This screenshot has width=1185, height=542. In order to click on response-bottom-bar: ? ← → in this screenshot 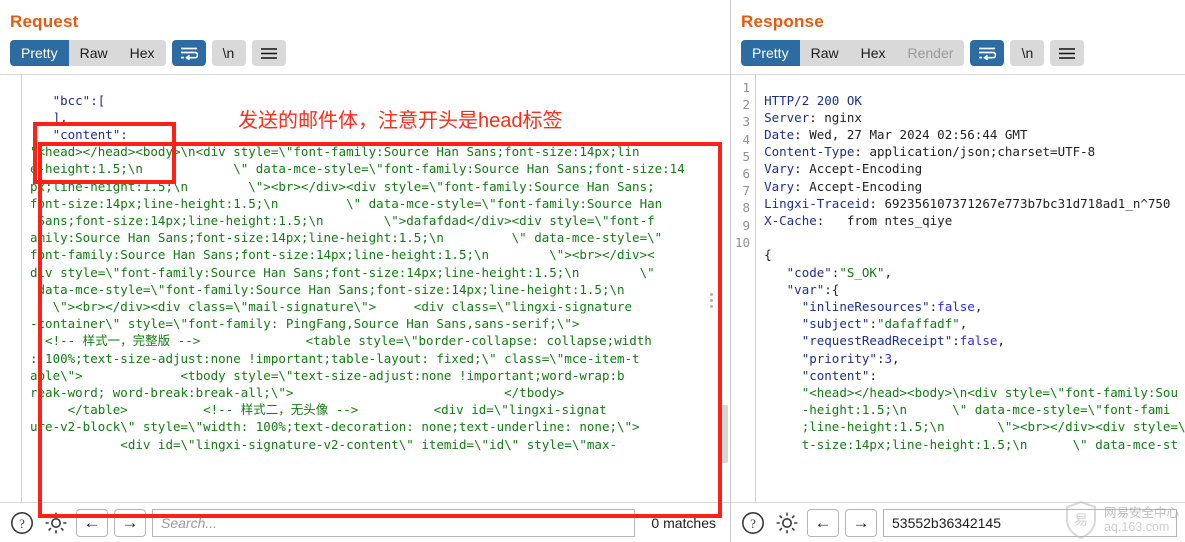, I will do `click(958, 522)`.